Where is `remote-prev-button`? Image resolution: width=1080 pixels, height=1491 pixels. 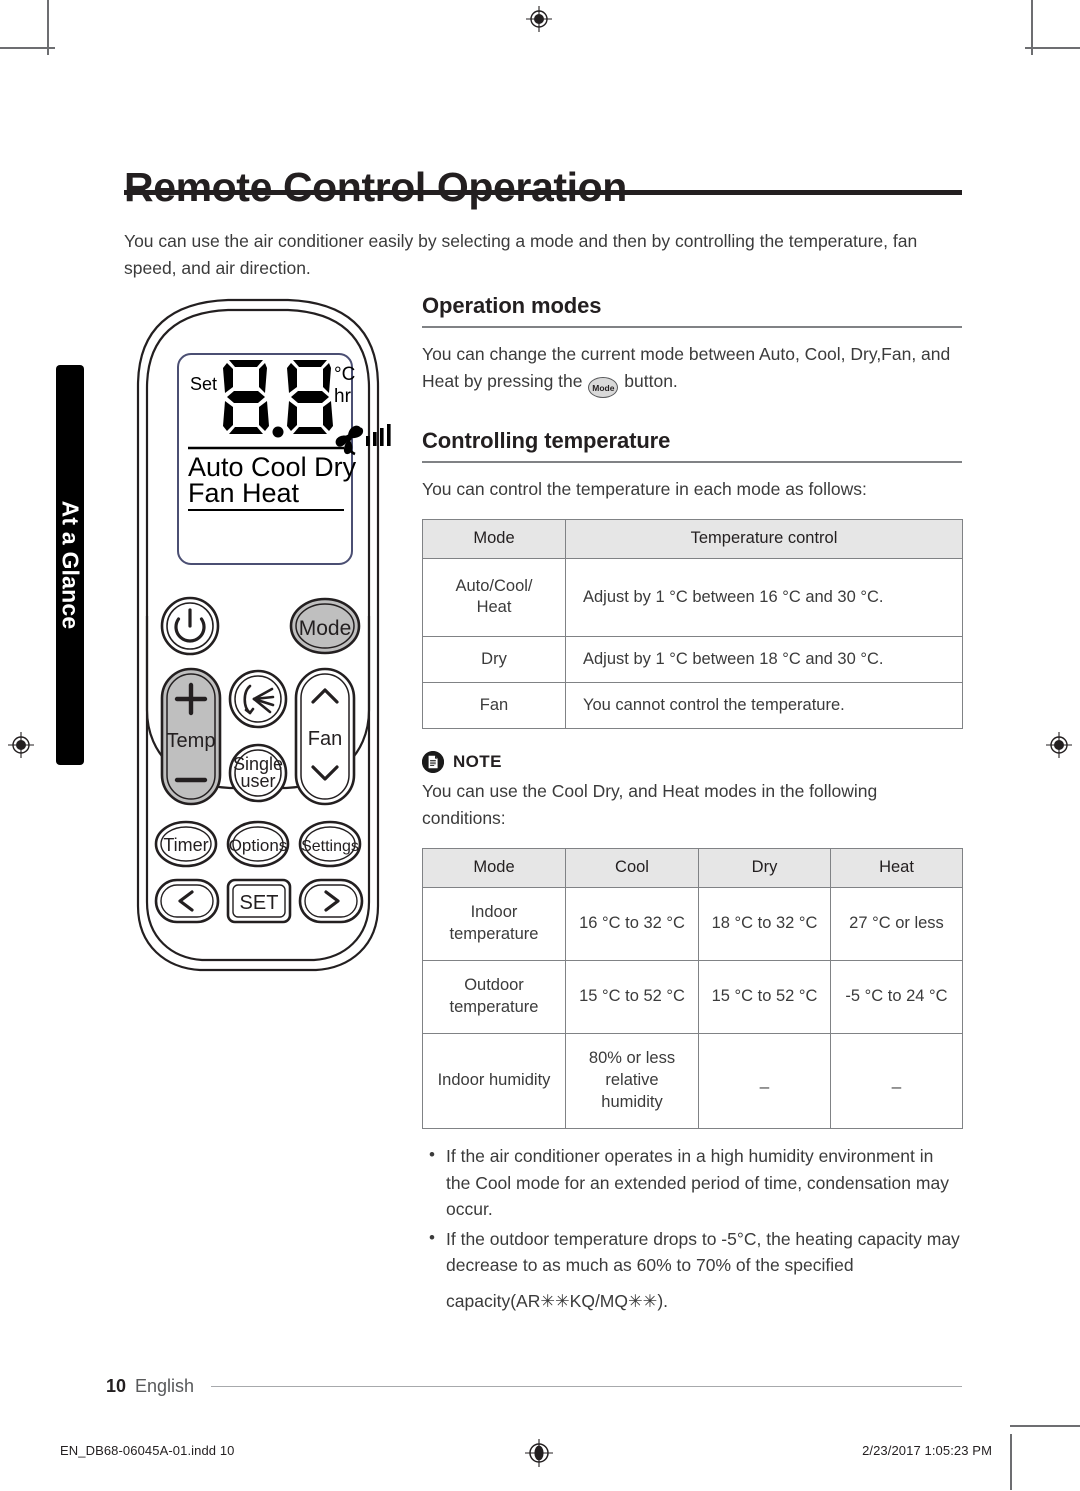
remote-prev-button is located at coordinates (187, 901).